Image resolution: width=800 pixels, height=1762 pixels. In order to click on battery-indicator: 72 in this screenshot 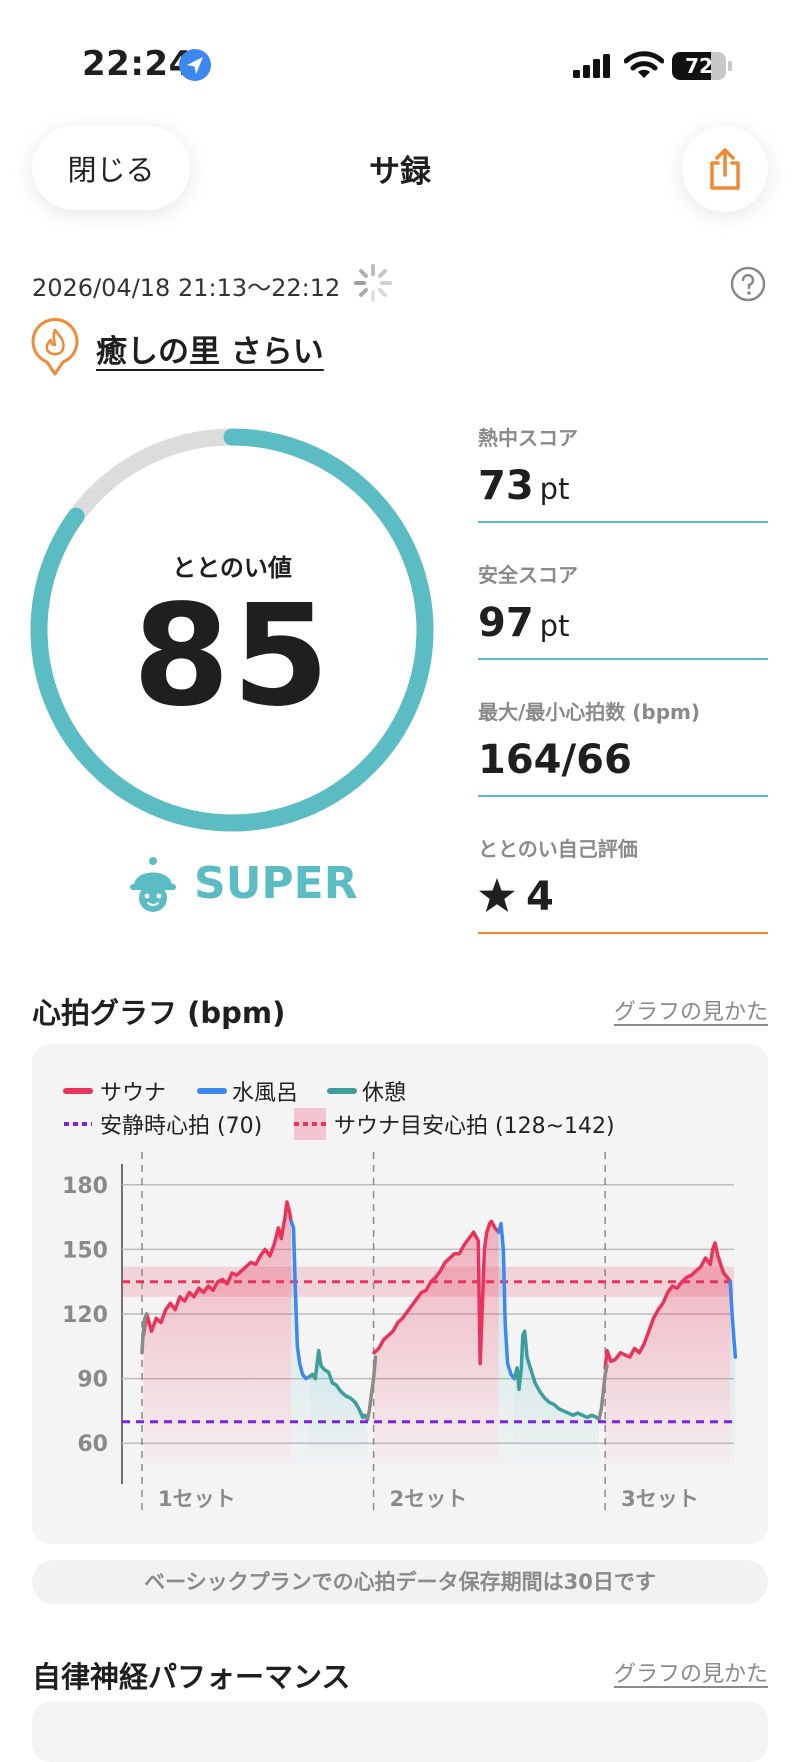, I will do `click(702, 66)`.